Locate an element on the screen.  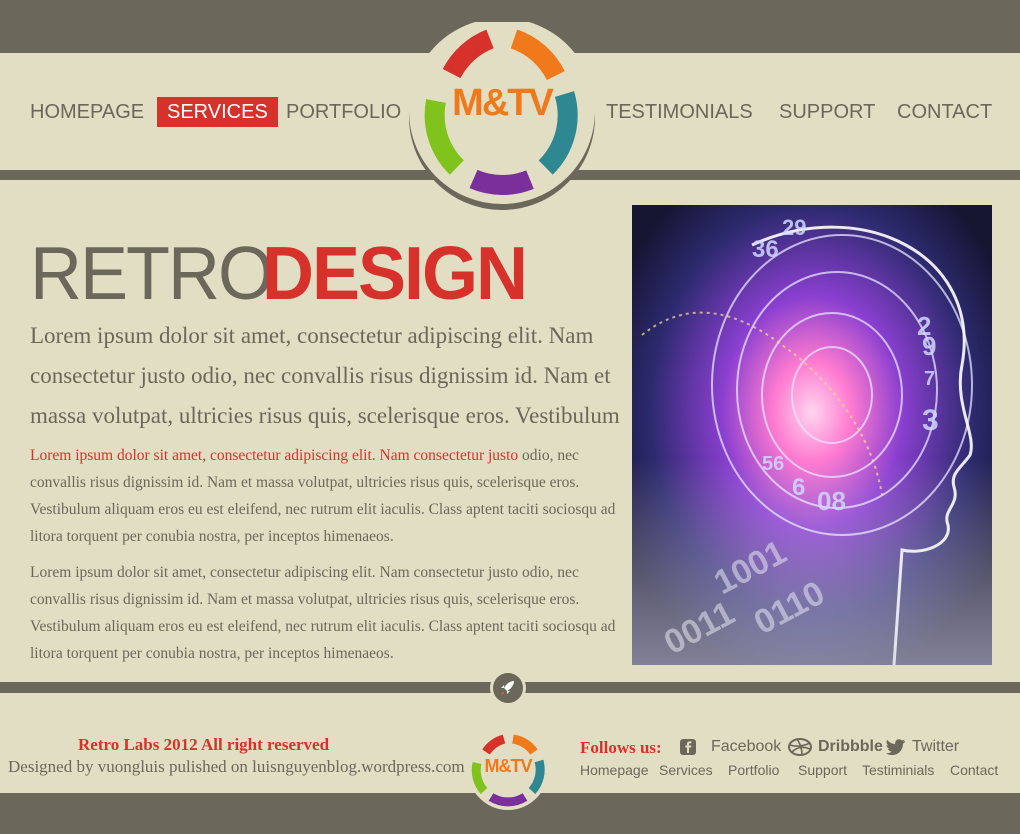
social-facebook-link: Facebook is located at coordinates (730, 747).